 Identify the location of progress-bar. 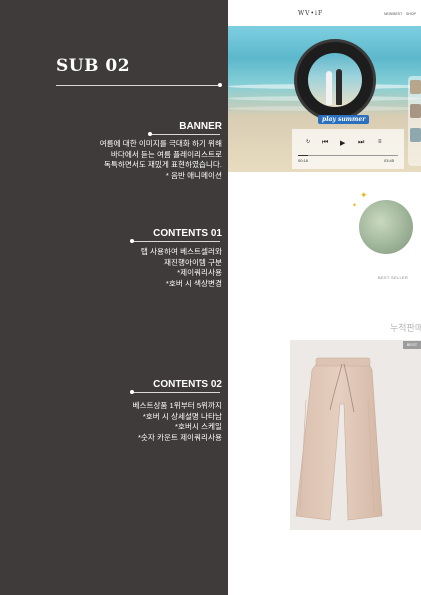
(348, 155).